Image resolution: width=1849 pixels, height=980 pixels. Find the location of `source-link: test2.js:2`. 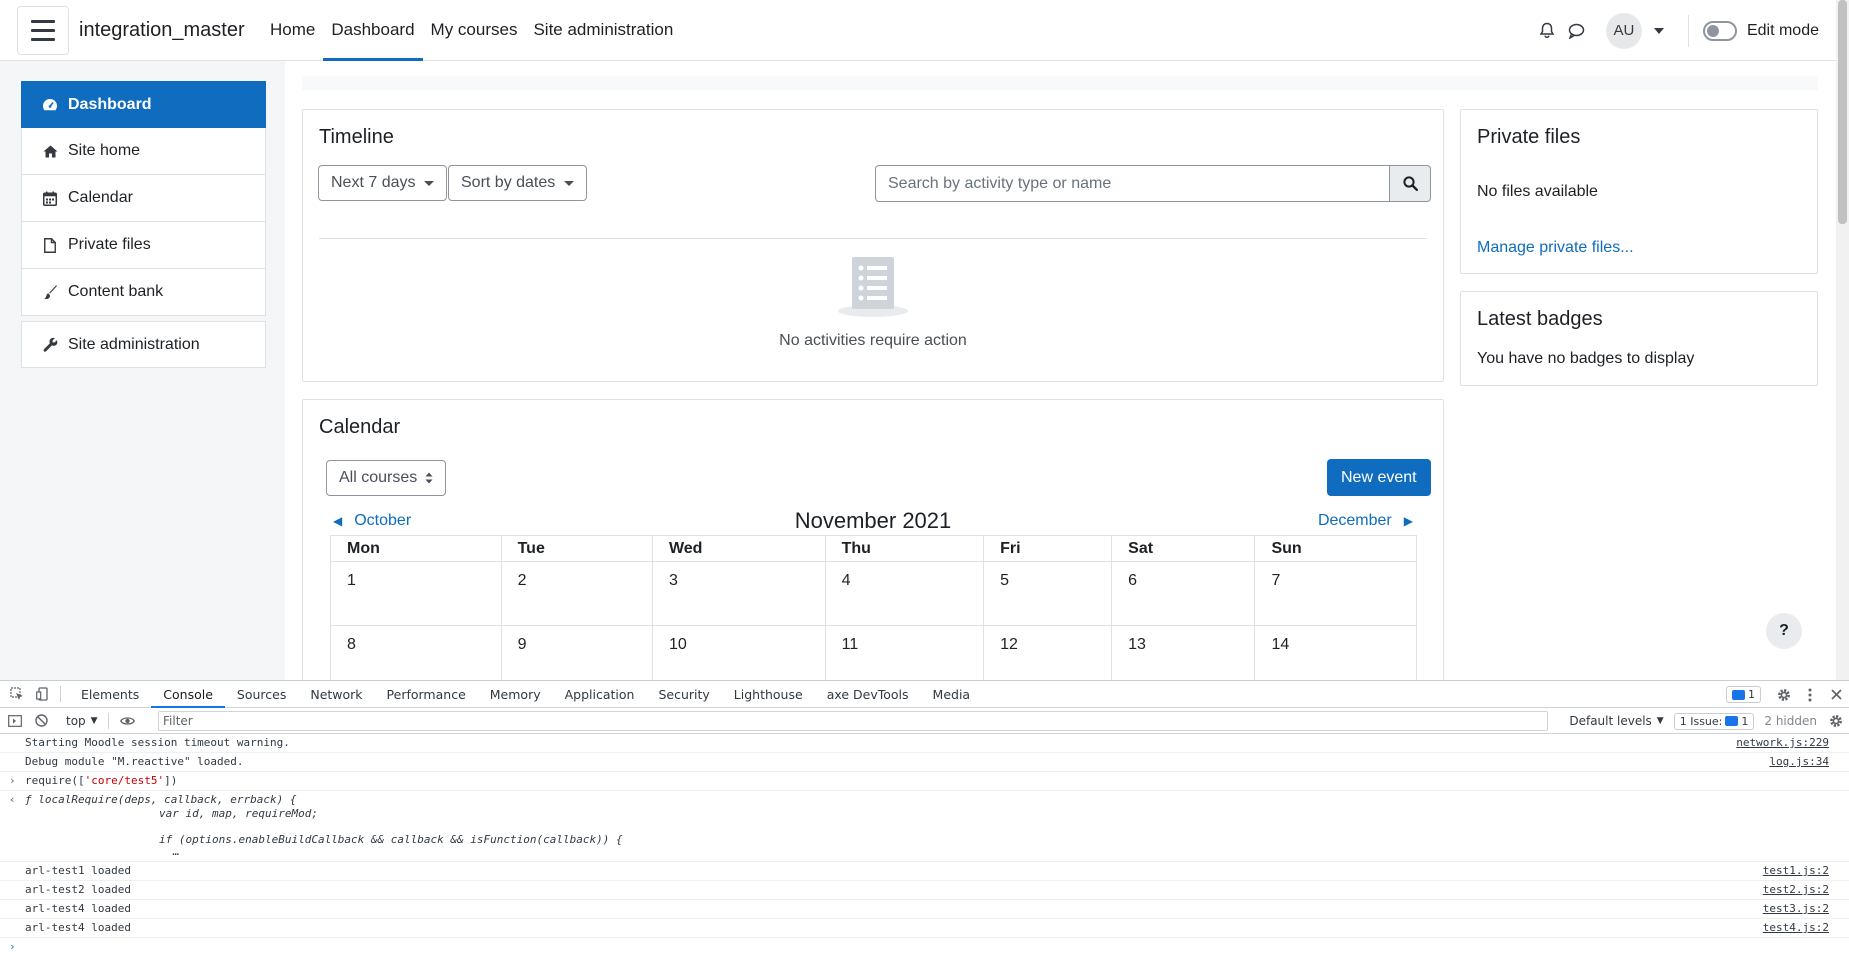

source-link: test2.js:2 is located at coordinates (1796, 890).